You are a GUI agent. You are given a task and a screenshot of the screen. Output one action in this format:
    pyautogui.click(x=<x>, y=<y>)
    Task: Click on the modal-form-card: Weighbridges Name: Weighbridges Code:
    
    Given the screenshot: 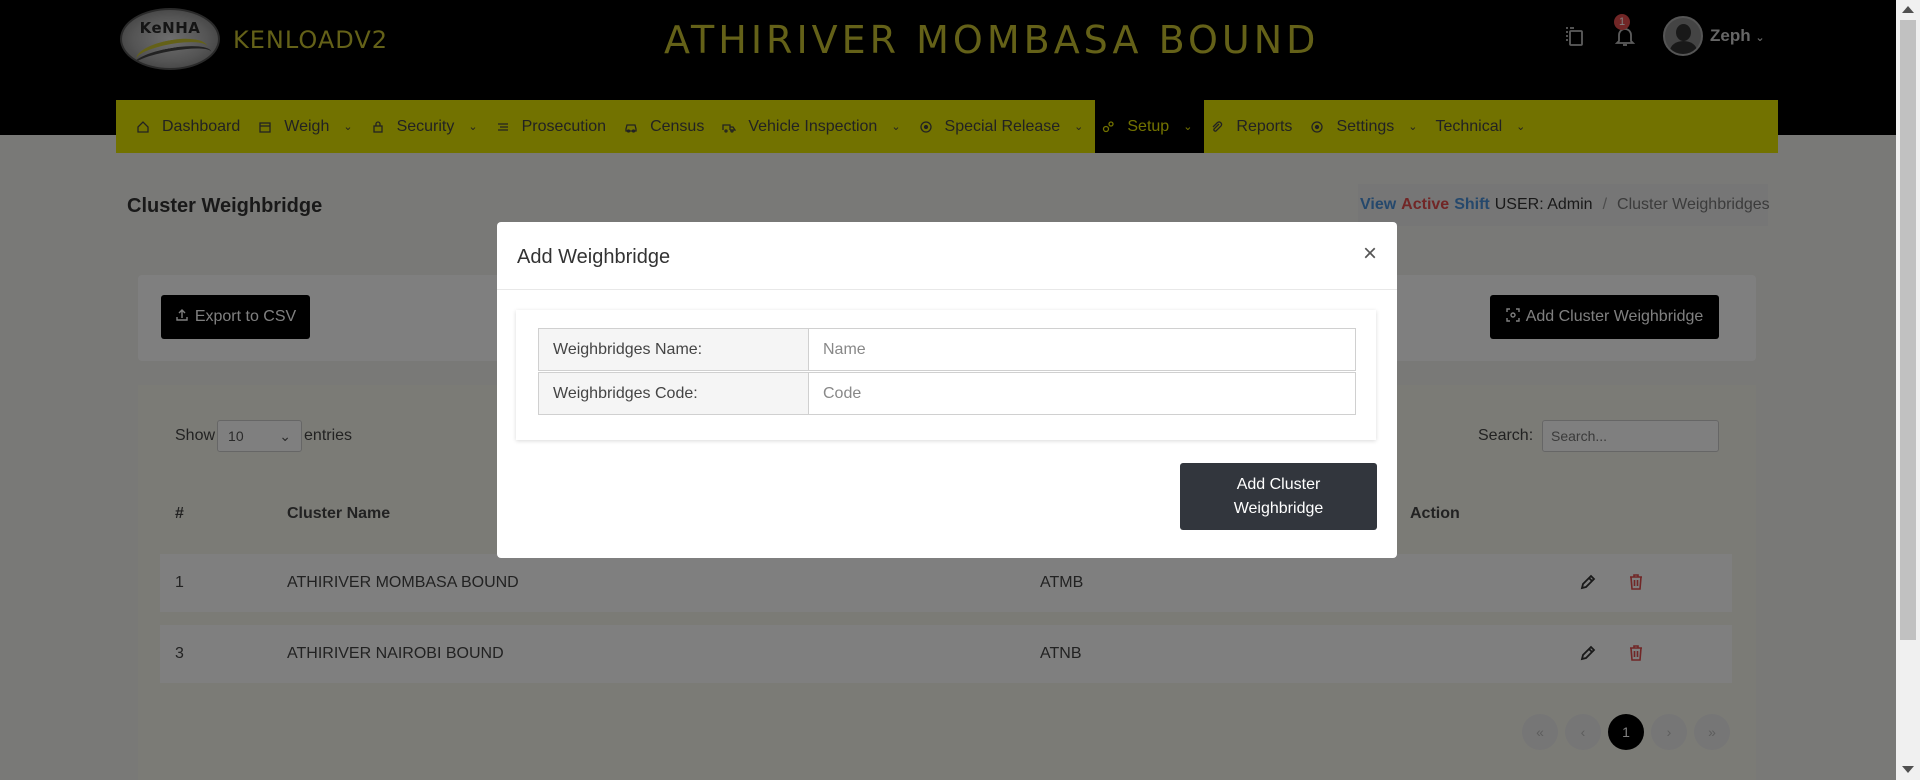 What is the action you would take?
    pyautogui.click(x=946, y=375)
    